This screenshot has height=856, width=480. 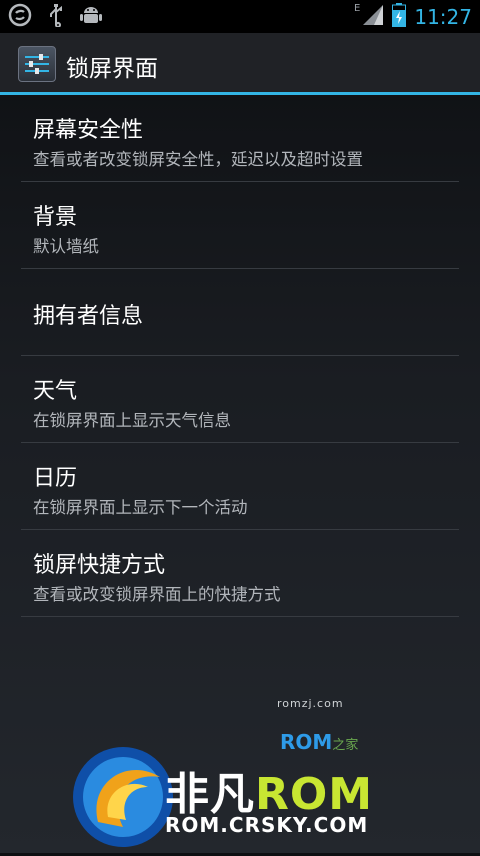 I want to click on pref-background: 背景 默认墙纸, so click(x=240, y=225).